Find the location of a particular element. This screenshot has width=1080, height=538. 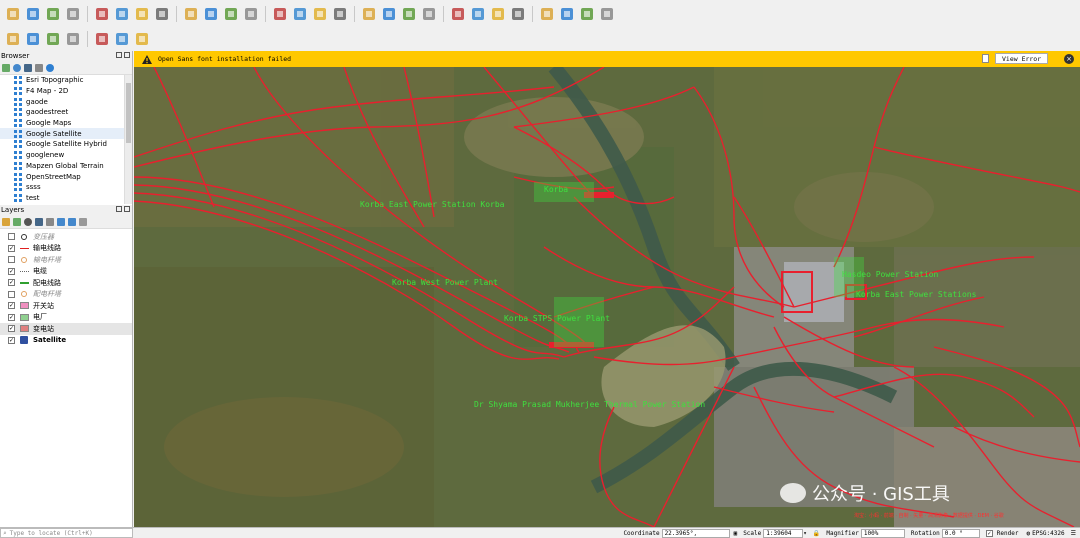

messages-icon: ☰ is located at coordinates (1073, 533).